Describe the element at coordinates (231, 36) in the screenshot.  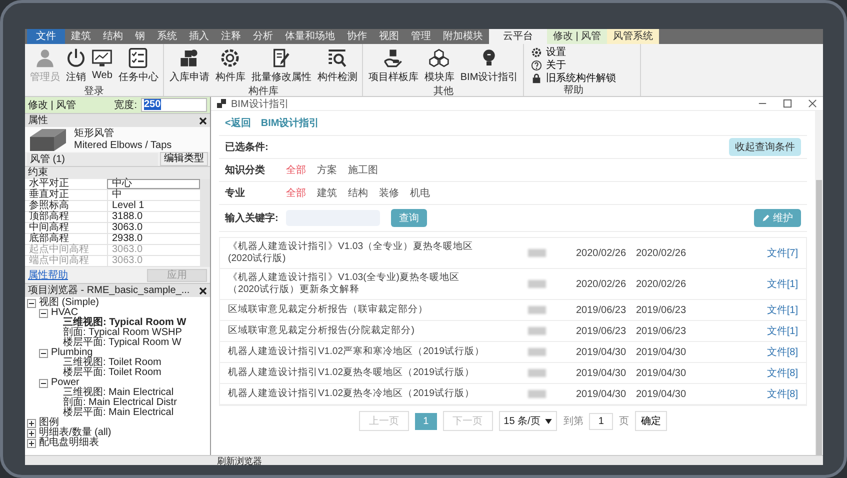
I see `ribbon-tab: 注释` at that location.